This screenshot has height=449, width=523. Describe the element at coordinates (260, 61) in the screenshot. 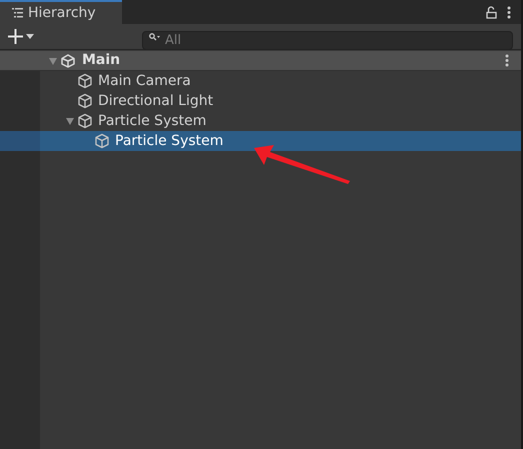

I see `scene-header: Main` at that location.